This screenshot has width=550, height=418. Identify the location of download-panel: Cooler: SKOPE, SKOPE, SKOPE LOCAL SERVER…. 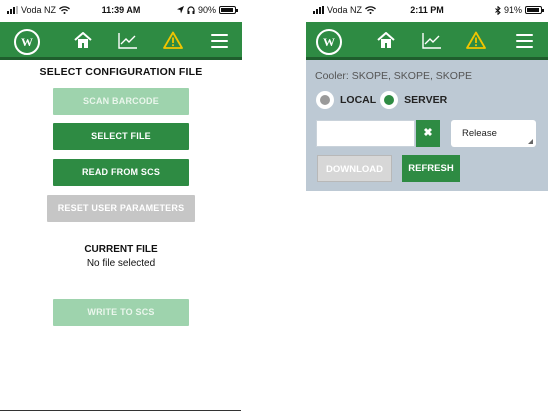
(427, 125).